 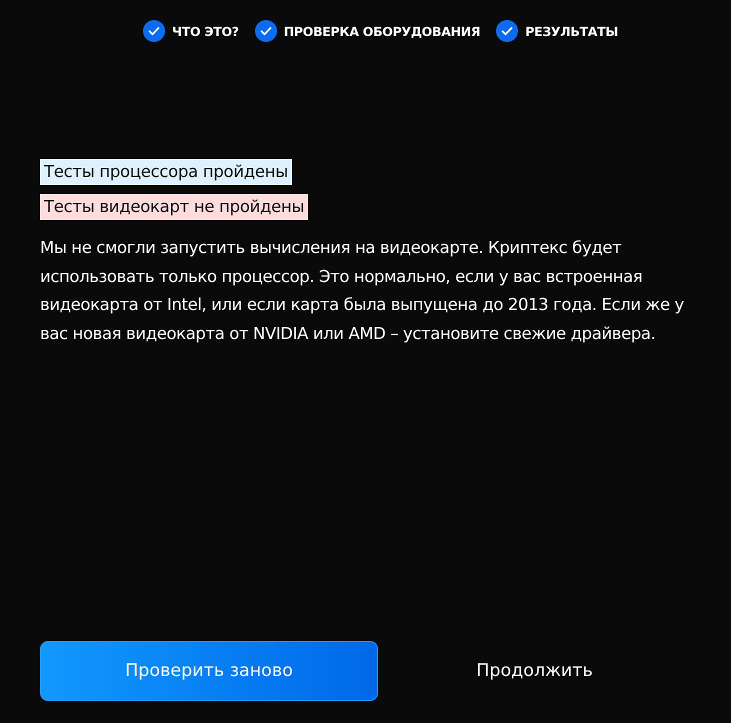 What do you see at coordinates (166, 172) in the screenshot?
I see `test-result: Тесты процессора пройдены` at bounding box center [166, 172].